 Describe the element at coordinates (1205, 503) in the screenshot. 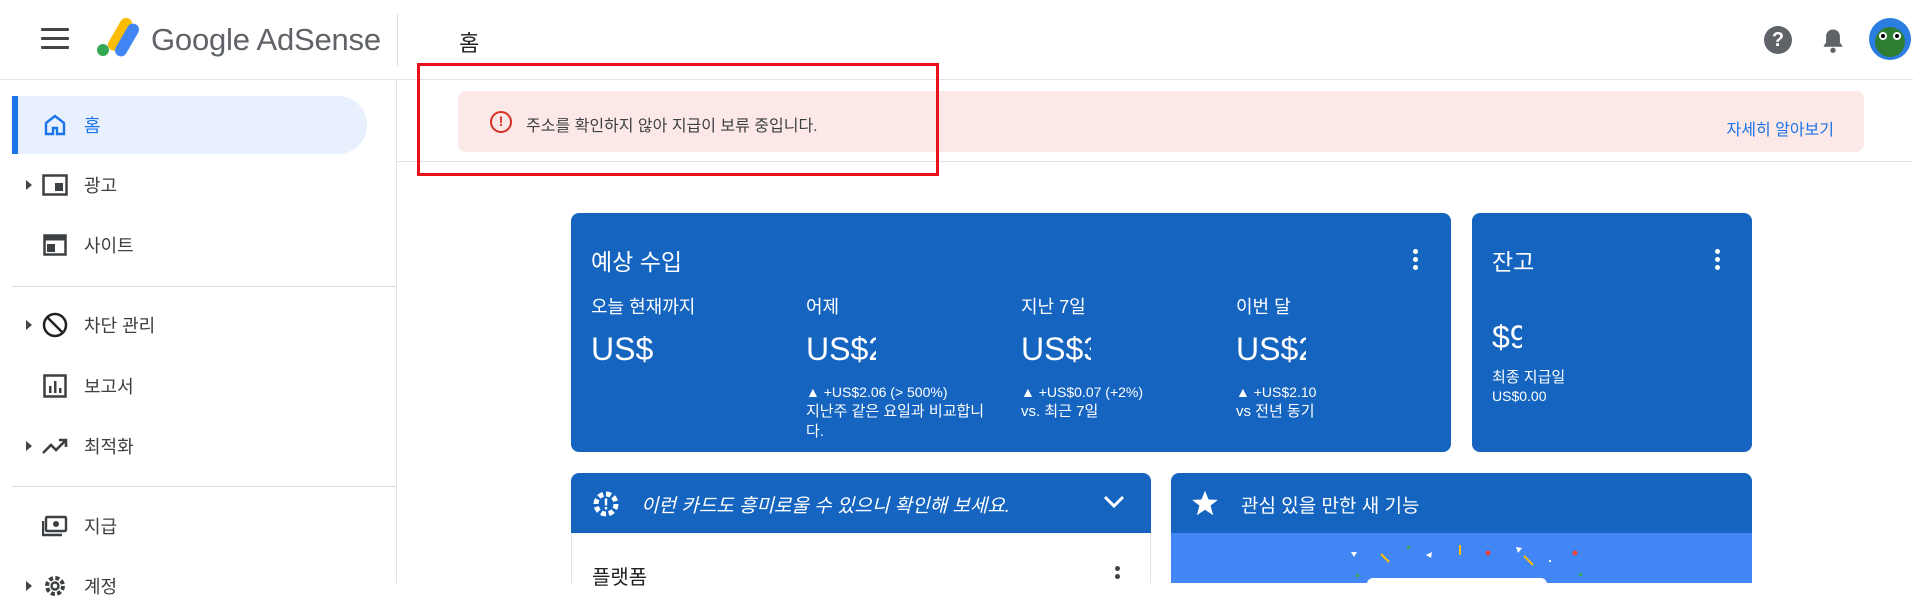

I see `star-icon` at that location.